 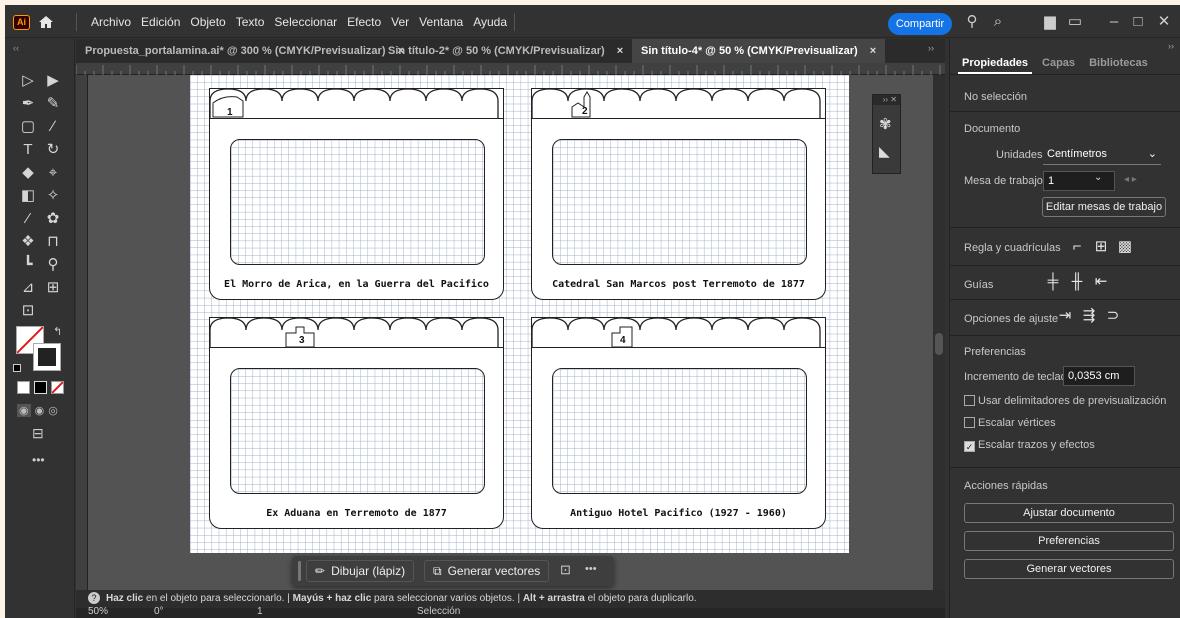 I want to click on width-tool-icon: ✧, so click(x=53, y=196).